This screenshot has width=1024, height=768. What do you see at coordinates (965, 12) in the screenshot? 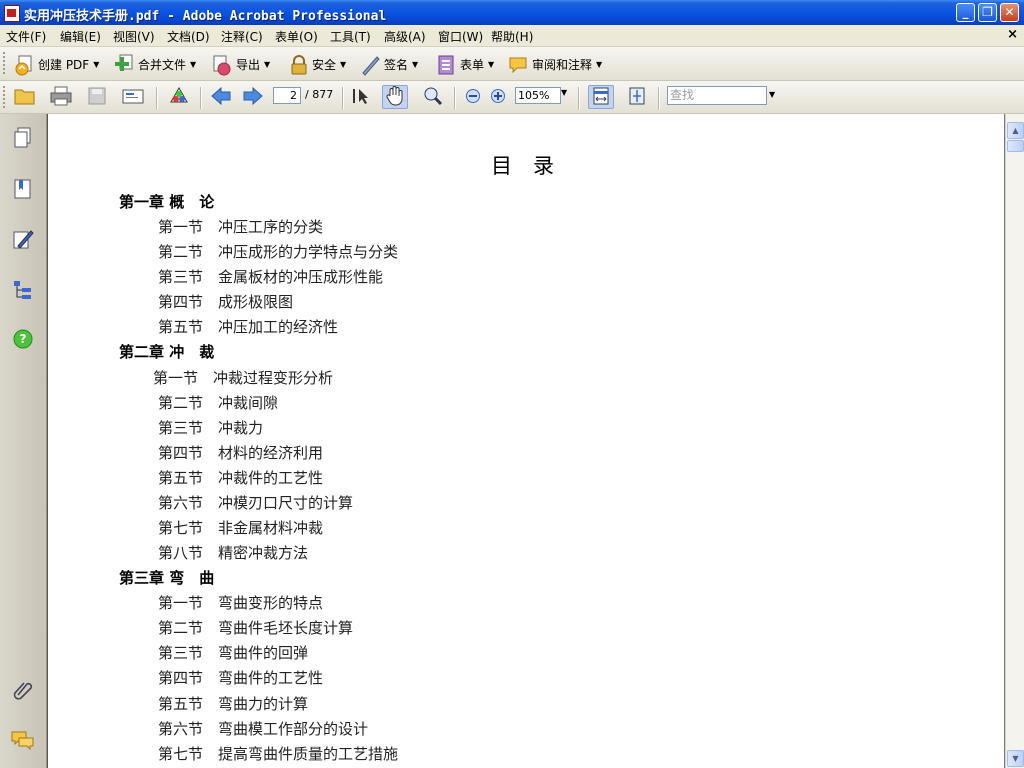
I see `minimize-button: _` at bounding box center [965, 12].